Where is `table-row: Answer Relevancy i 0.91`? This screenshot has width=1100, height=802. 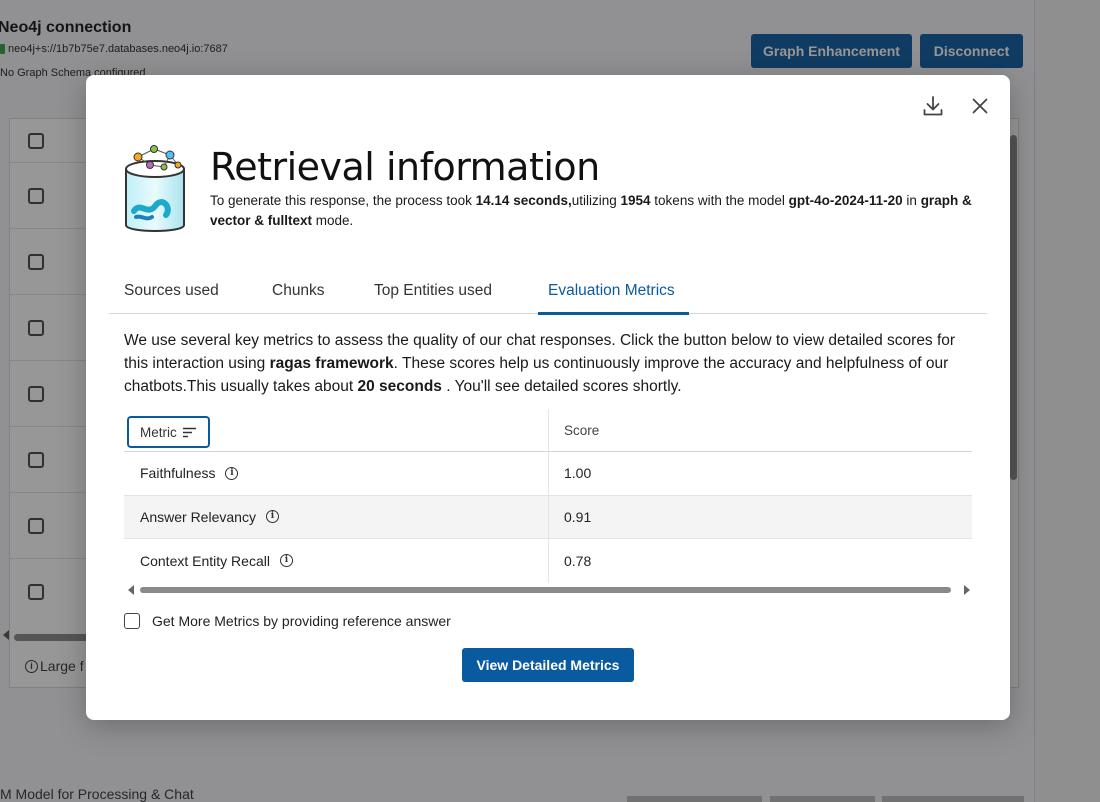 table-row: Answer Relevancy i 0.91 is located at coordinates (548, 517).